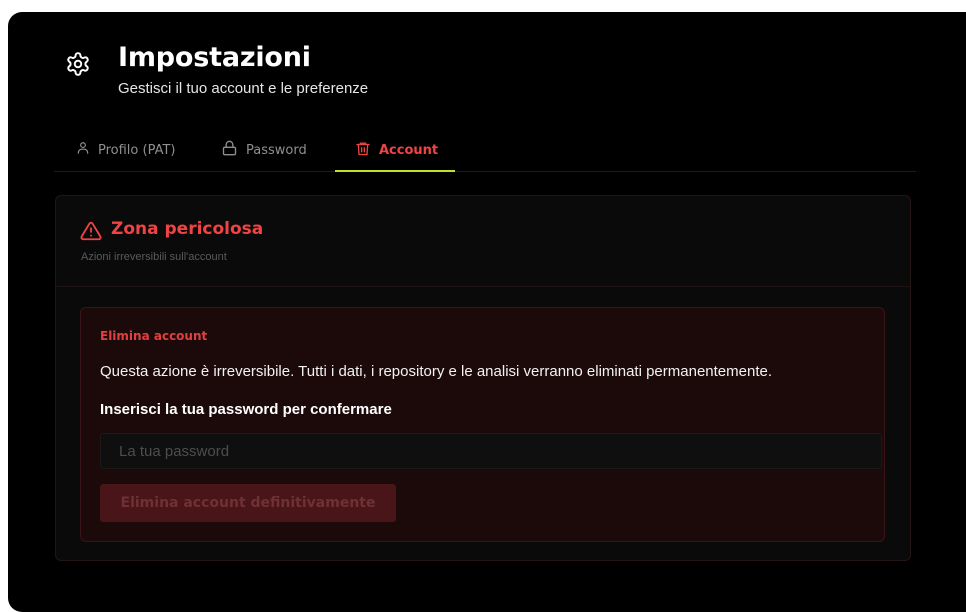  I want to click on tab-account: Account, so click(396, 150).